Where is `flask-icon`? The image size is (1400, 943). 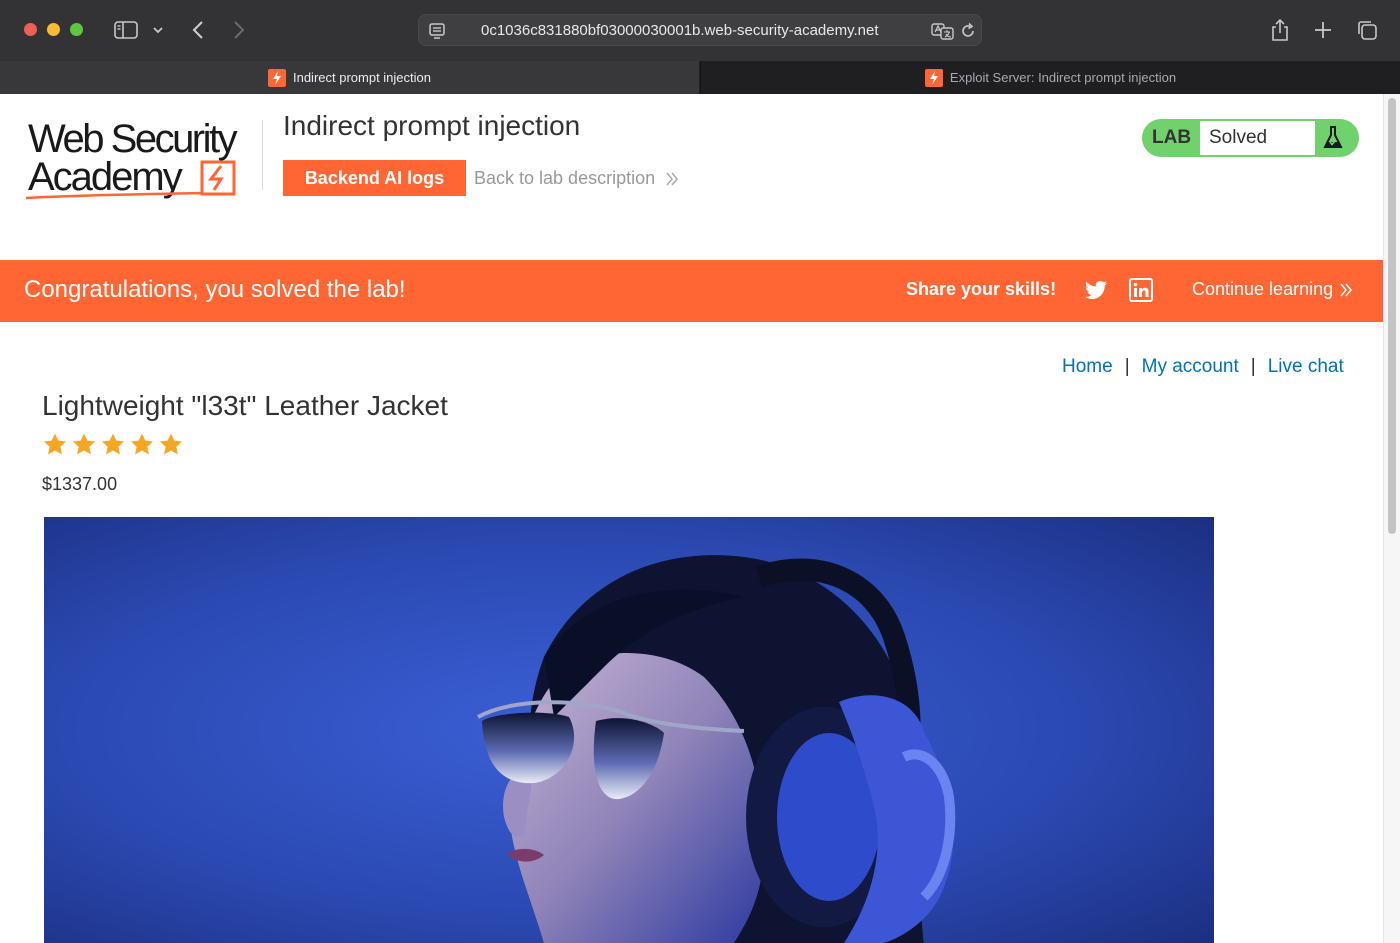 flask-icon is located at coordinates (1333, 137).